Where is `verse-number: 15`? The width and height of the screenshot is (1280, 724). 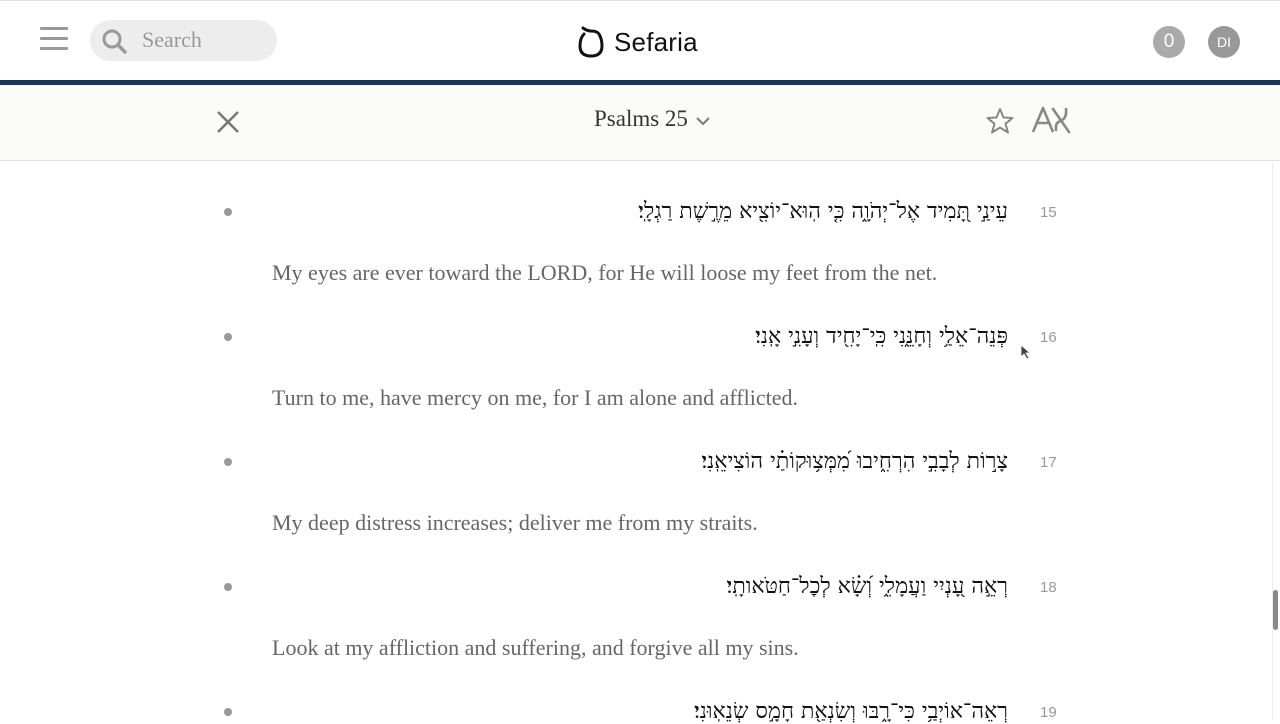
verse-number: 15 is located at coordinates (1048, 212).